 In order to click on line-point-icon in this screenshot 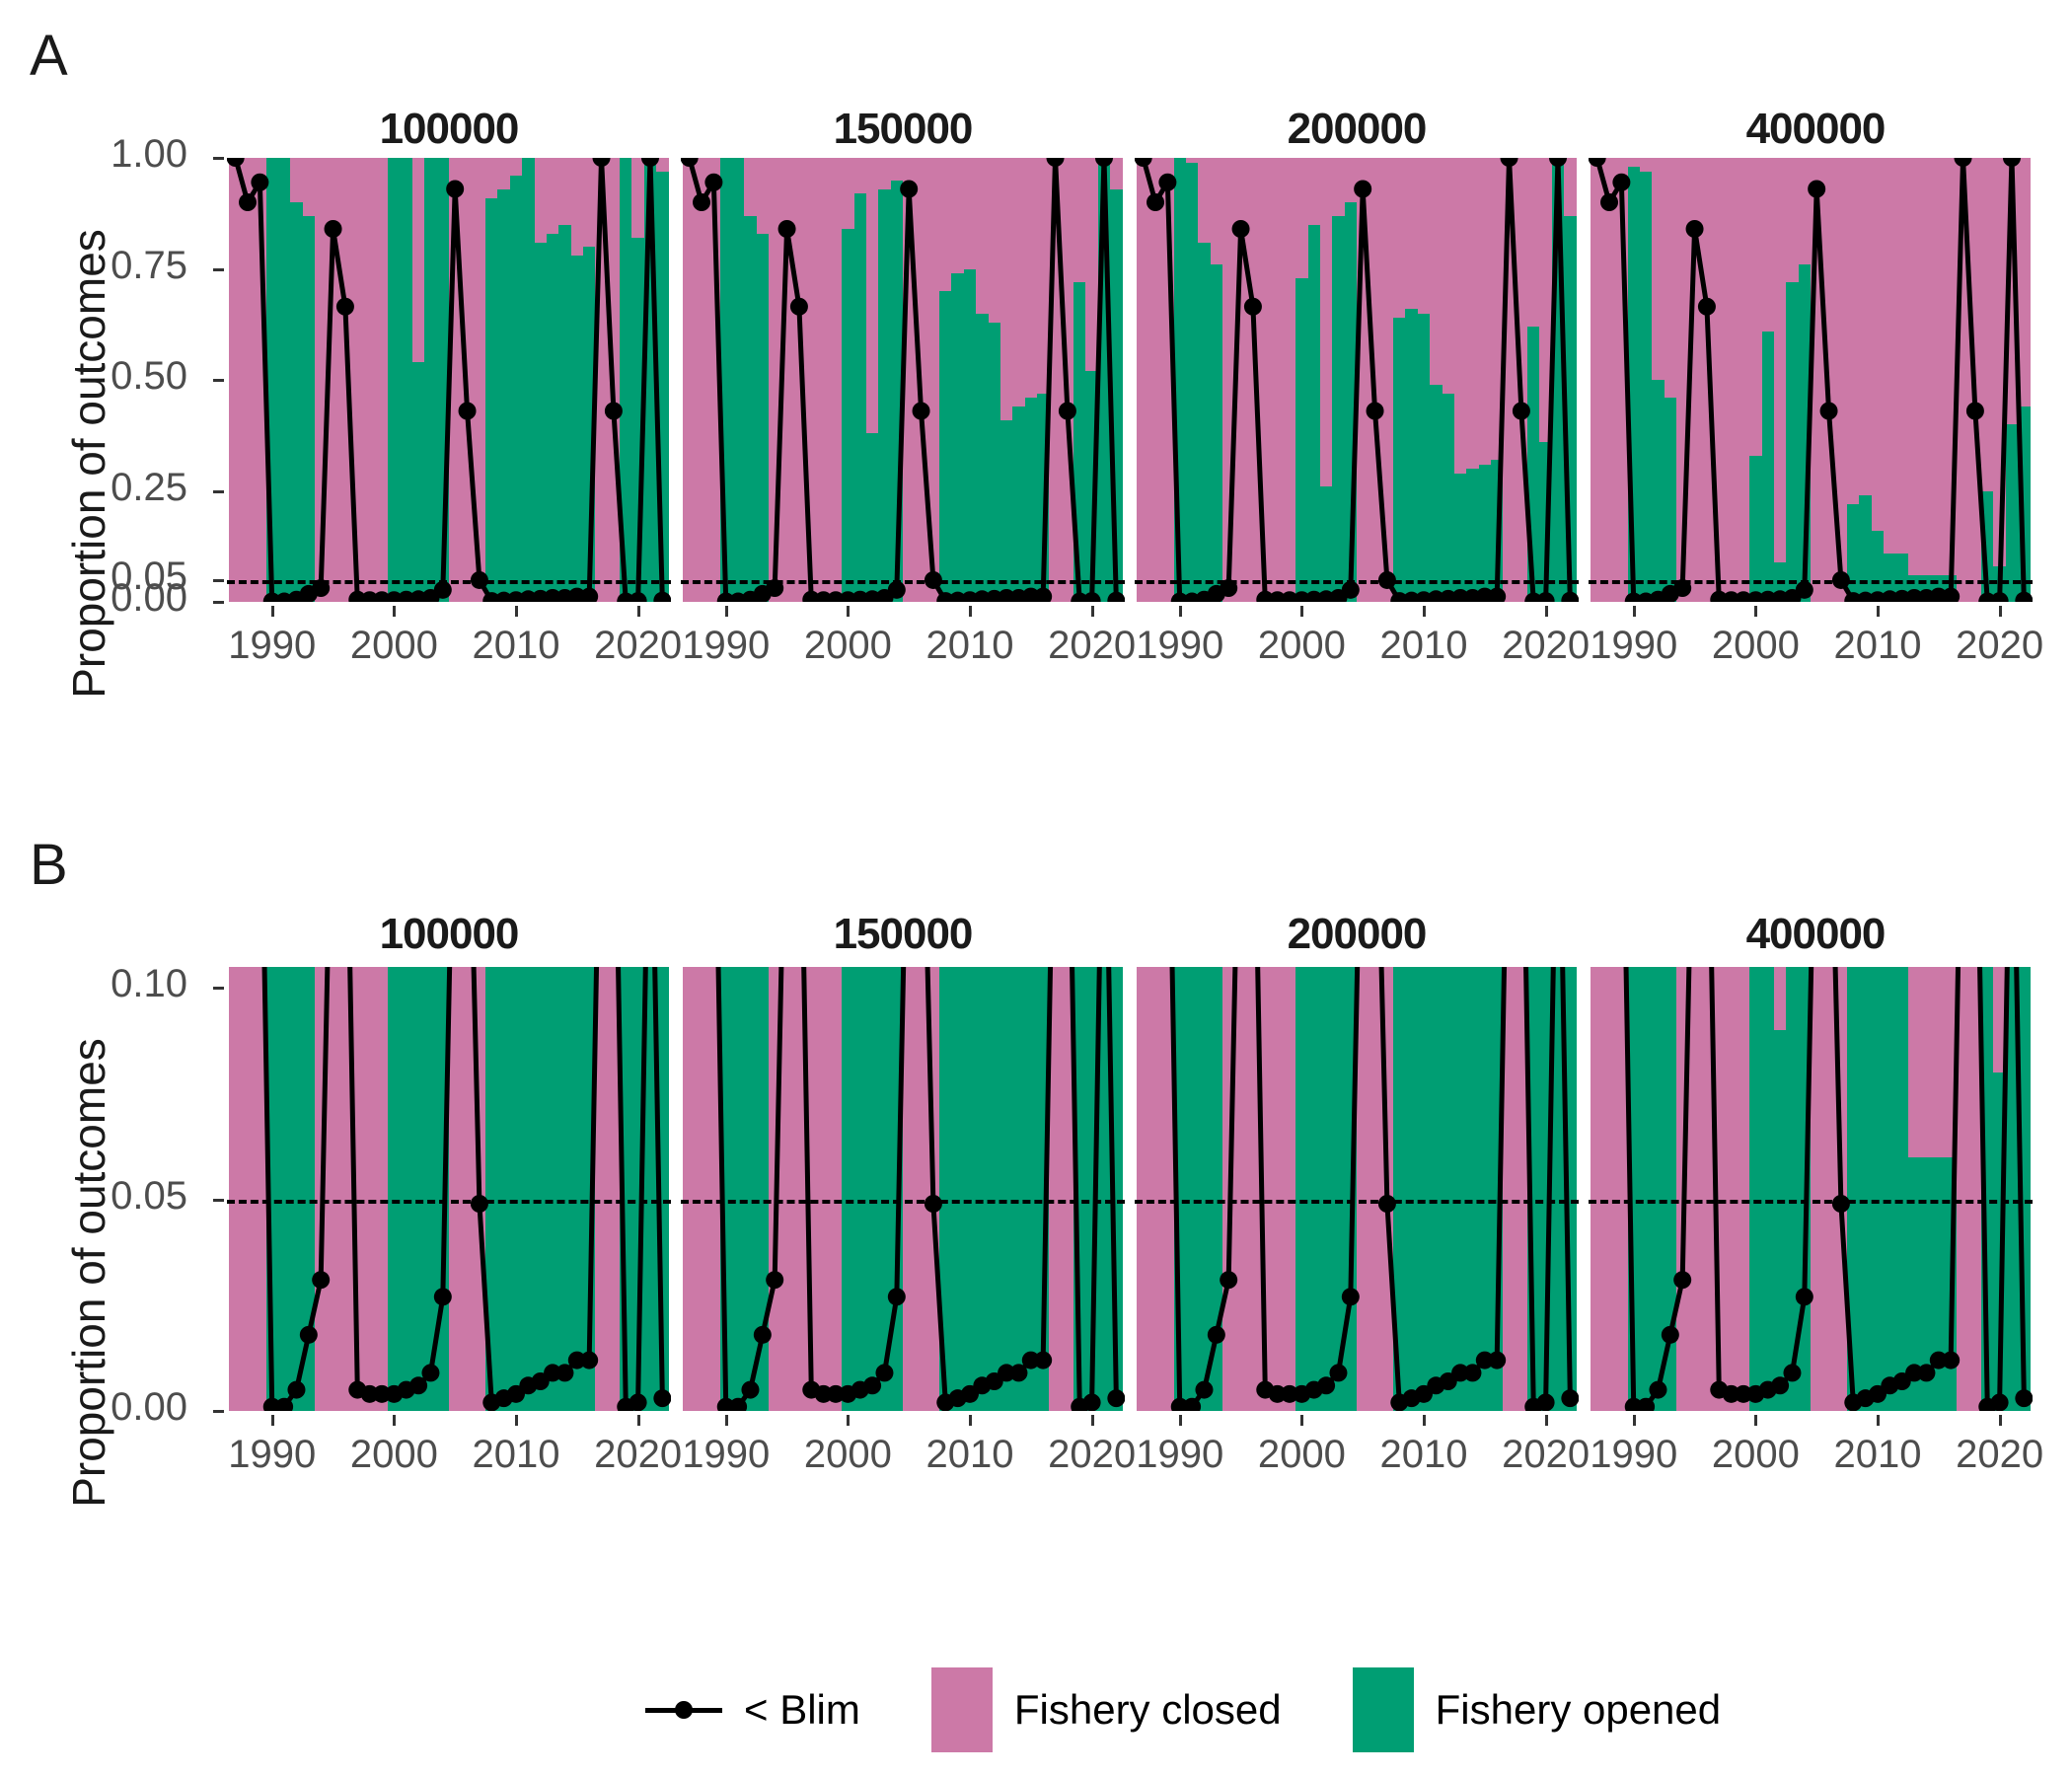, I will do `click(684, 1710)`.